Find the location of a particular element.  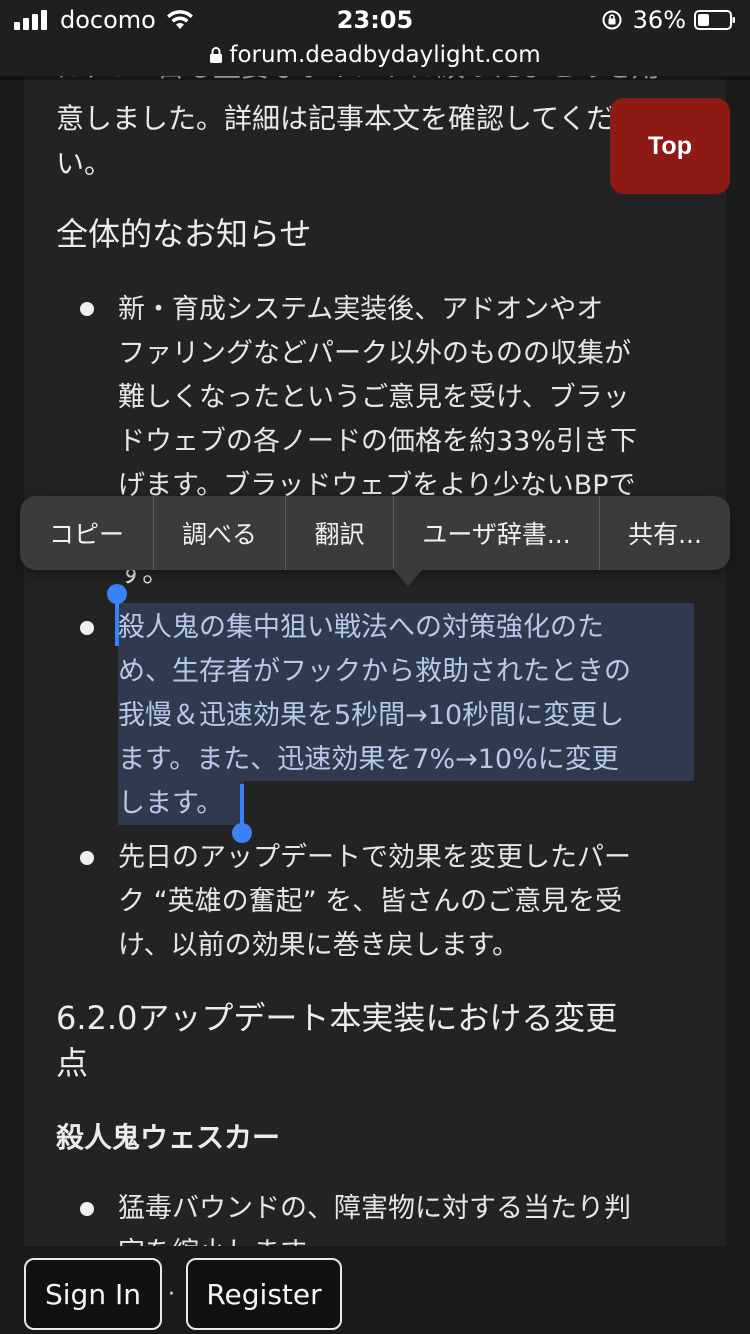

sign-in-button: Sign In is located at coordinates (93, 1294).